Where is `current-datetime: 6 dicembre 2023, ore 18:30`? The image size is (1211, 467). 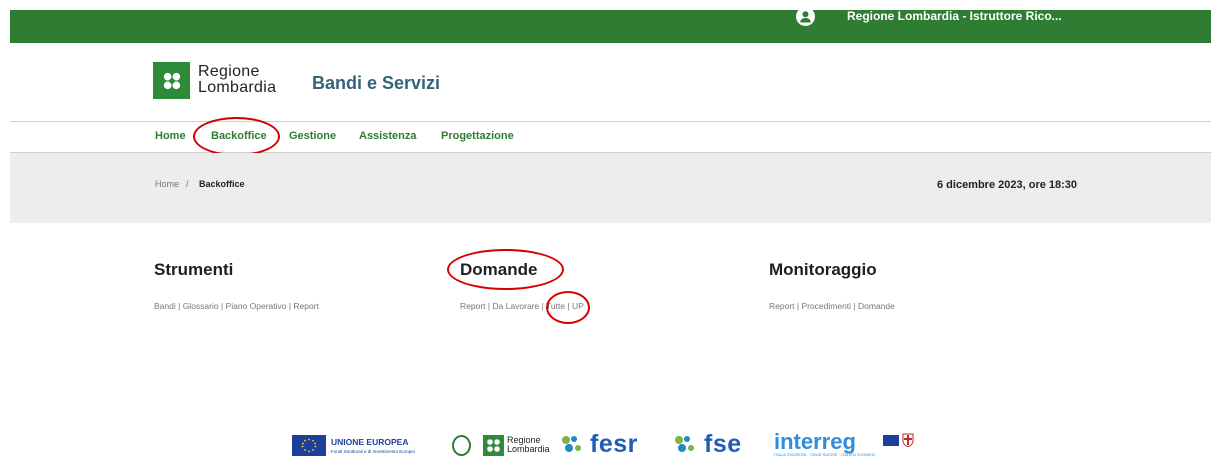 current-datetime: 6 dicembre 2023, ore 18:30 is located at coordinates (1007, 185).